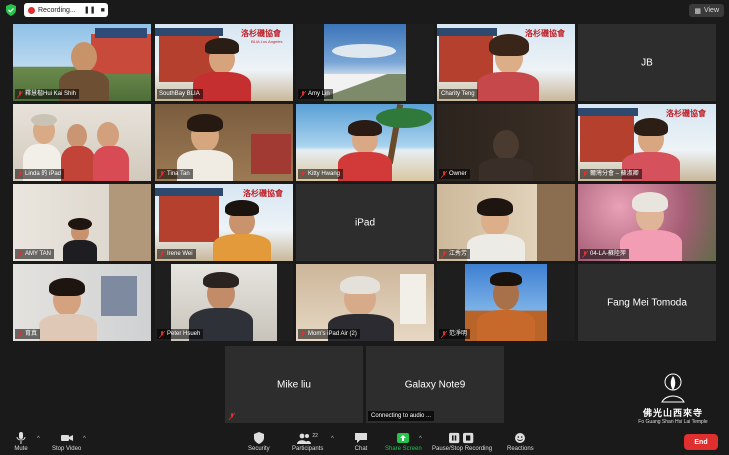 The height and width of the screenshot is (455, 729). I want to click on chat-button: Chat, so click(361, 442).